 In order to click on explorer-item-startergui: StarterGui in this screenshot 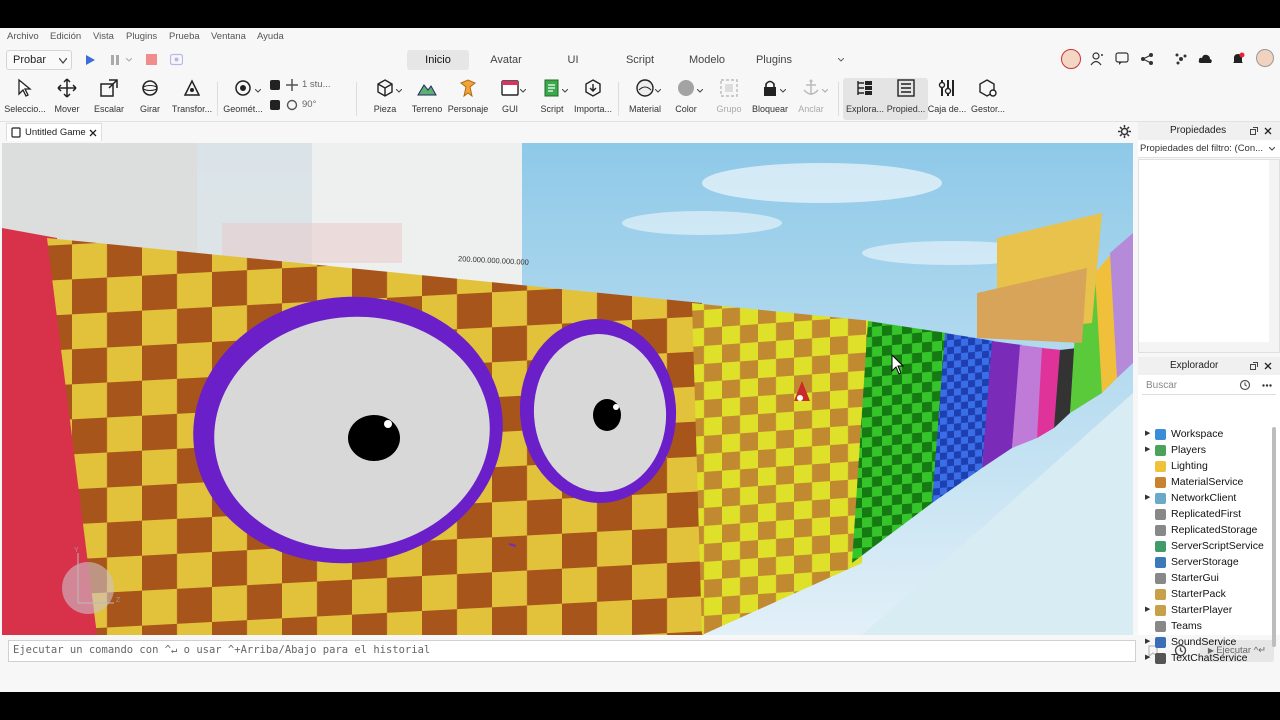, I will do `click(1209, 578)`.